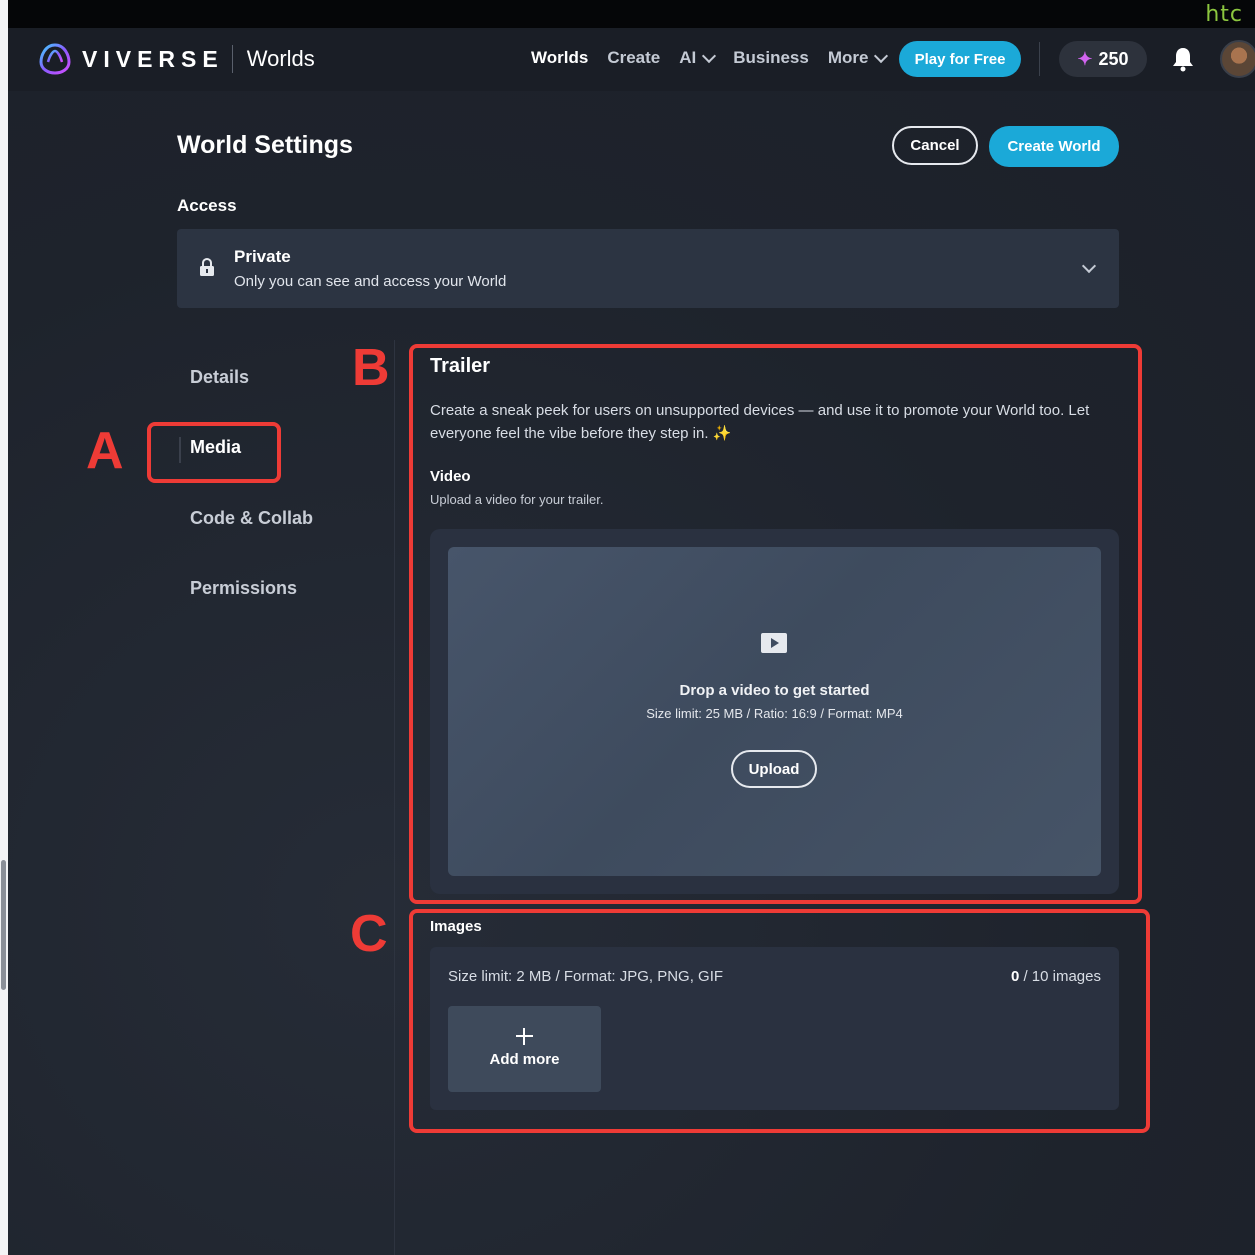 This screenshot has width=1255, height=1255. I want to click on bell-icon, so click(1183, 59).